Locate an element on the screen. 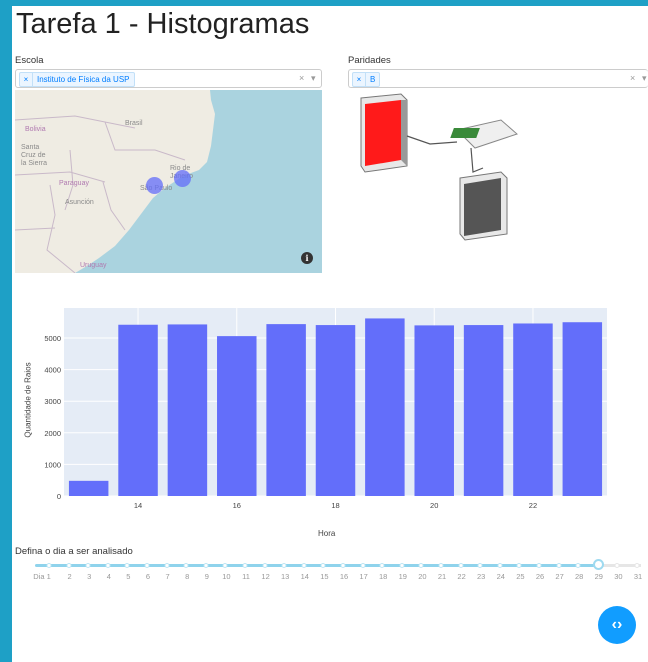 This screenshot has width=648, height=662. y-tick-label: 5000 is located at coordinates (52, 338).